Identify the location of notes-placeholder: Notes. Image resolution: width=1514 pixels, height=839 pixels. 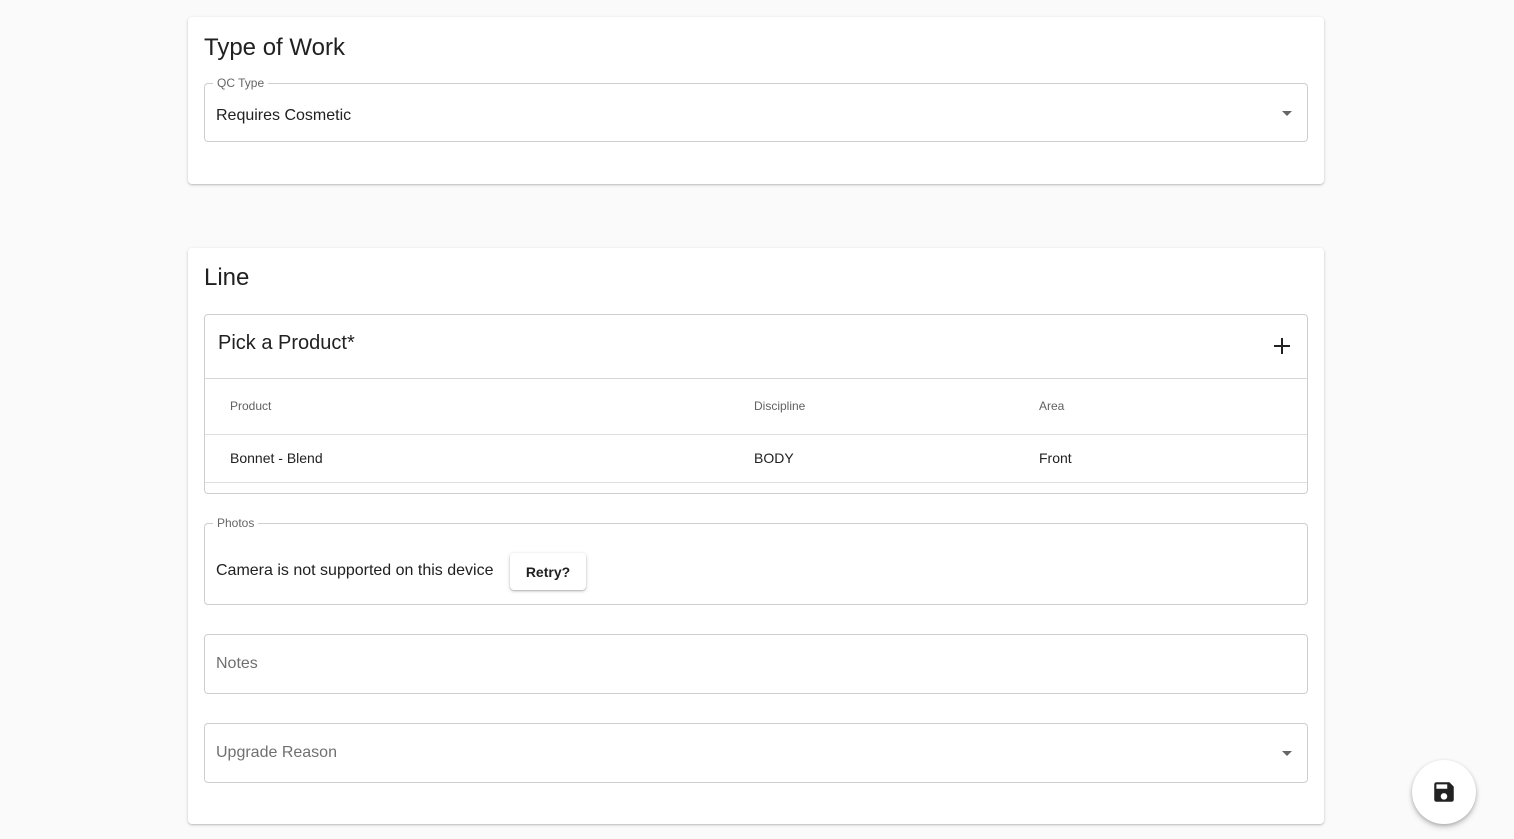
(237, 663).